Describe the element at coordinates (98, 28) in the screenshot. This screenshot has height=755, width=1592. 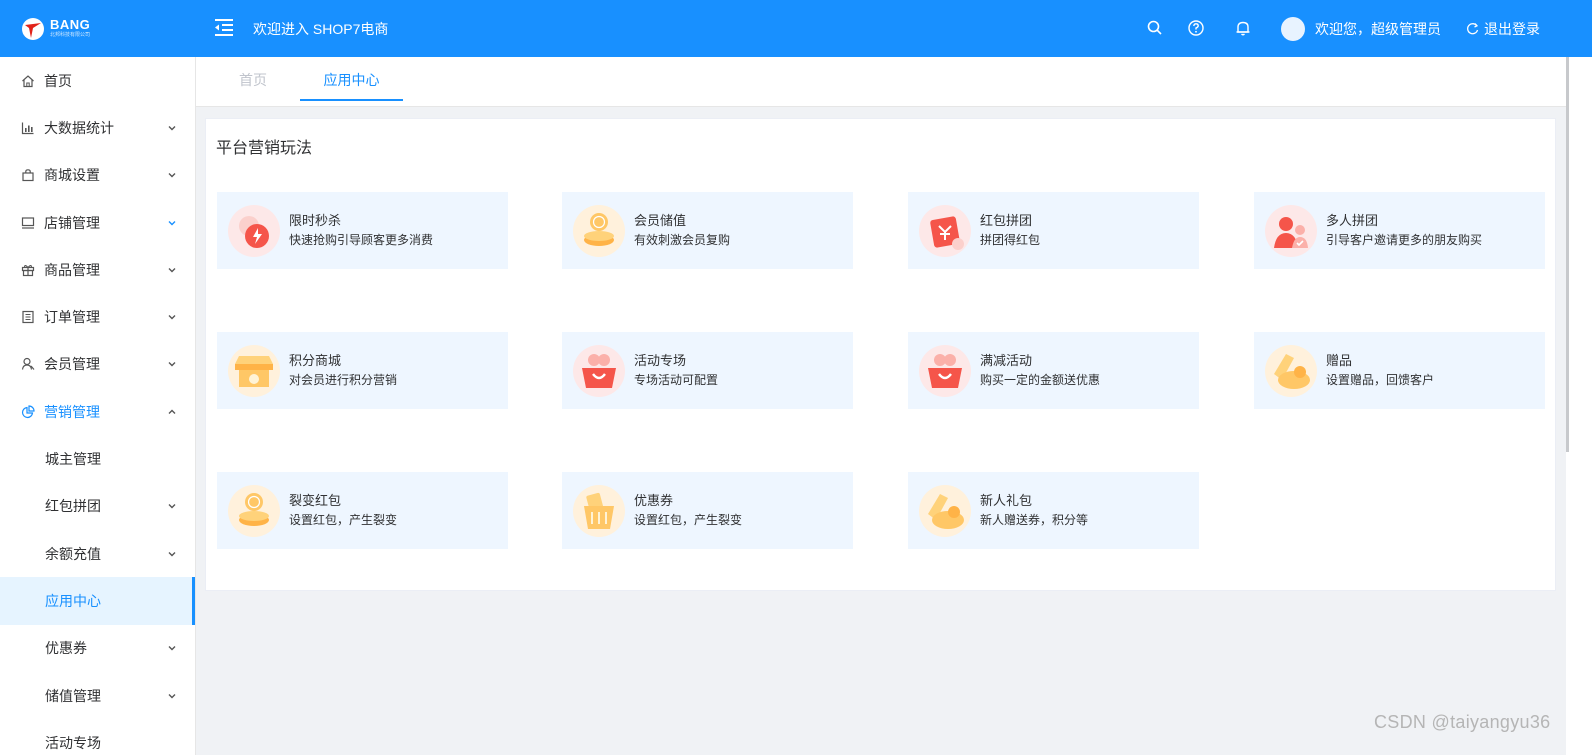
I see `logo: BANG 北邦科技有限公司` at that location.